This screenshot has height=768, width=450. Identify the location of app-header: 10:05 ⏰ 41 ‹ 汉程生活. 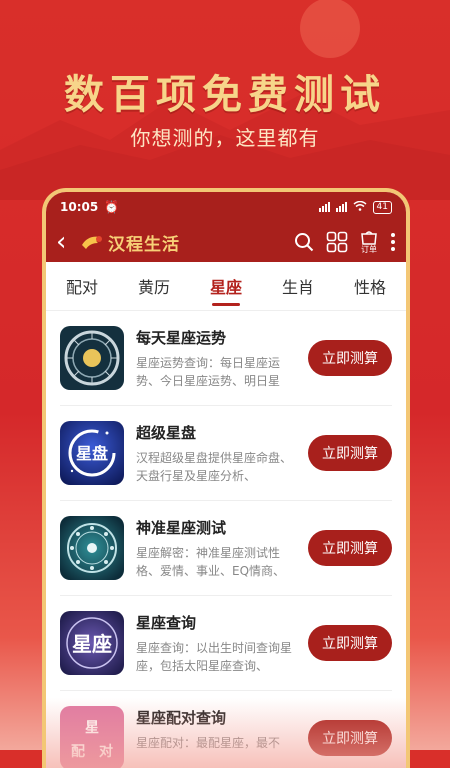
(226, 227).